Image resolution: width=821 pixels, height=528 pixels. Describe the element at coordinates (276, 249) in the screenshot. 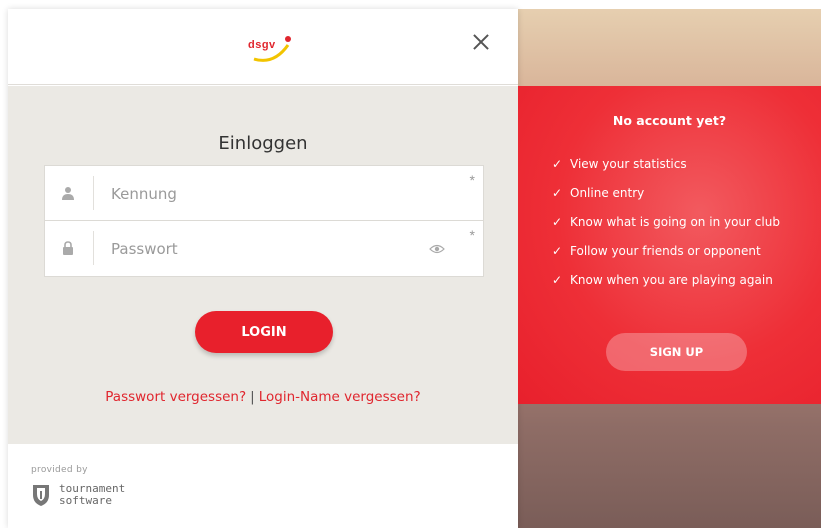

I see `password-input` at that location.